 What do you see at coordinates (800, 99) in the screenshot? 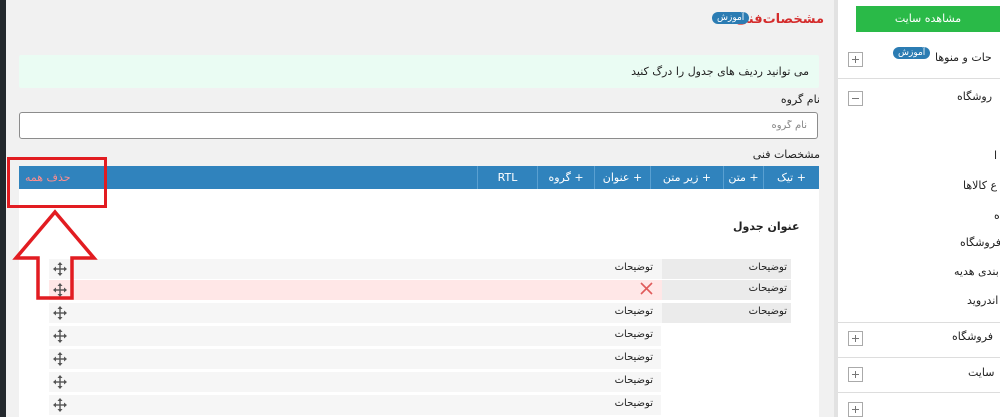
I see `group-name-label: نام گروه` at bounding box center [800, 99].